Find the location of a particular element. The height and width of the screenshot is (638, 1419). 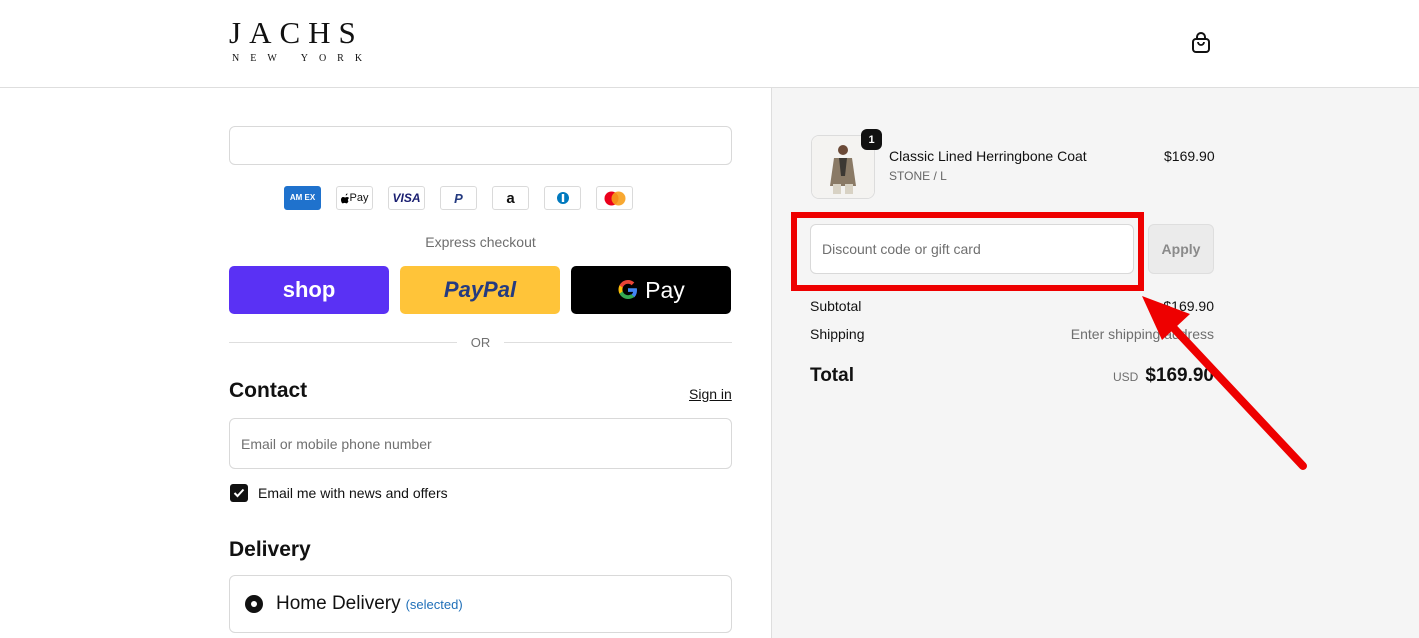

logo-wordmark: JACHS is located at coordinates (296, 32).